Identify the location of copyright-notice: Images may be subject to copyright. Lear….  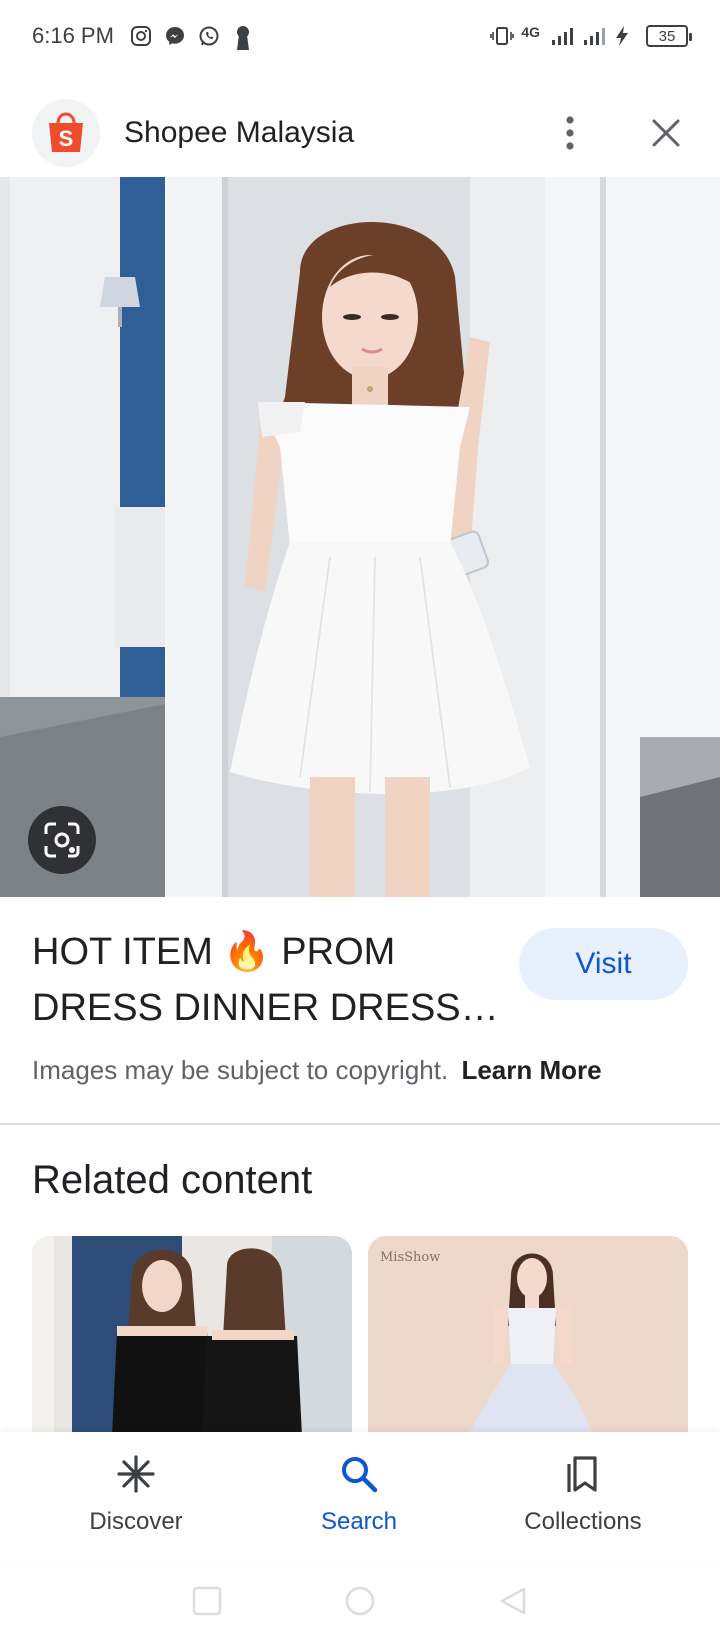
(317, 1070).